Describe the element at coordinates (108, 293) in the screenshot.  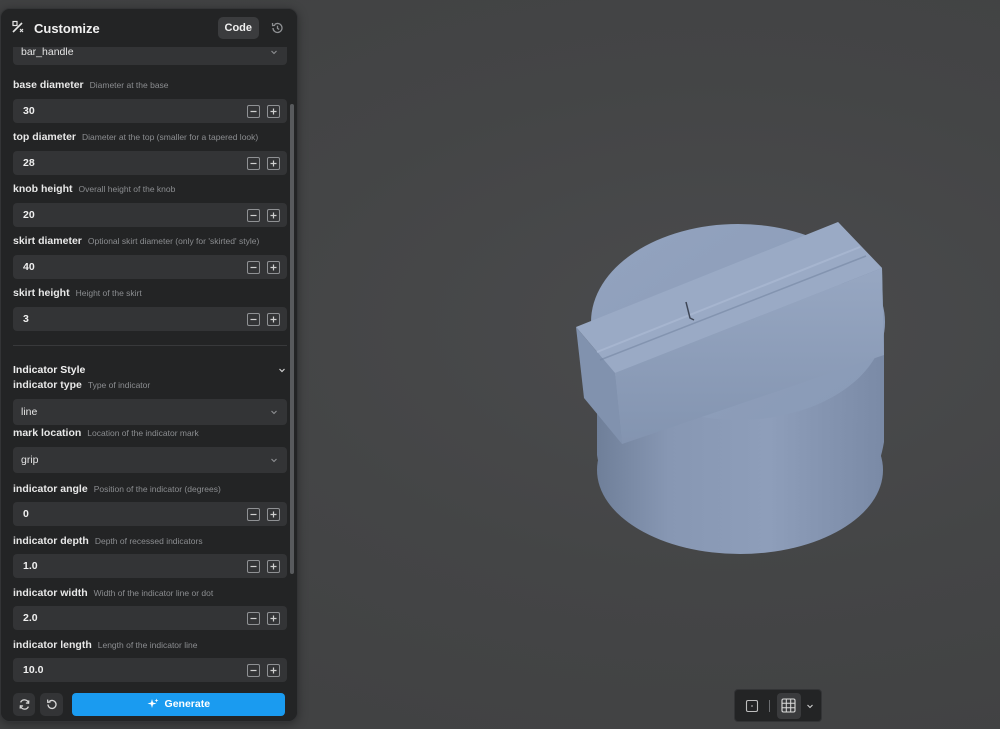
I see `param-description: Height of the skirt` at that location.